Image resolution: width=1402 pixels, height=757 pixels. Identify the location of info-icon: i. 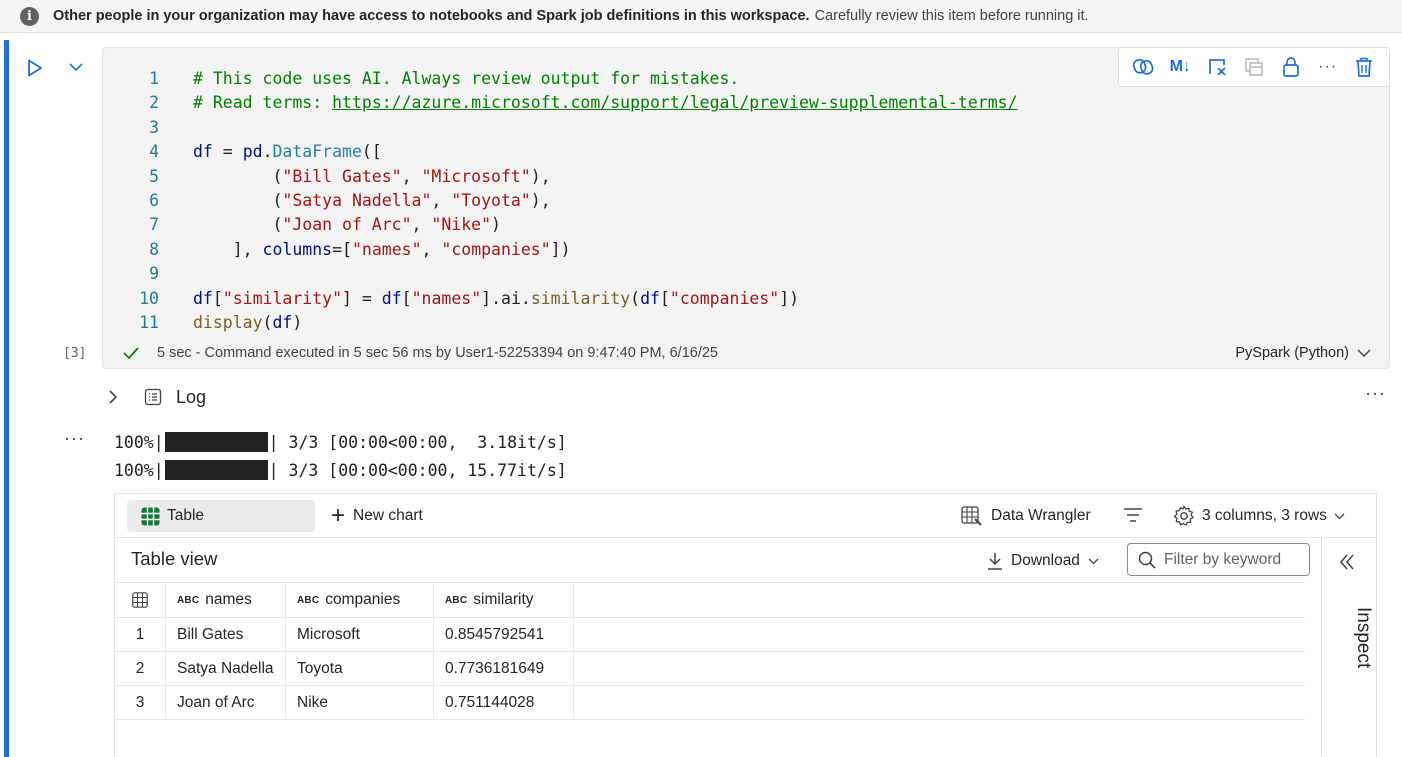
(29, 16).